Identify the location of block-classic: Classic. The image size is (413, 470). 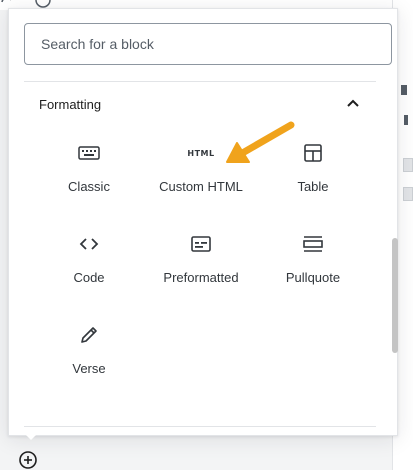
(89, 166).